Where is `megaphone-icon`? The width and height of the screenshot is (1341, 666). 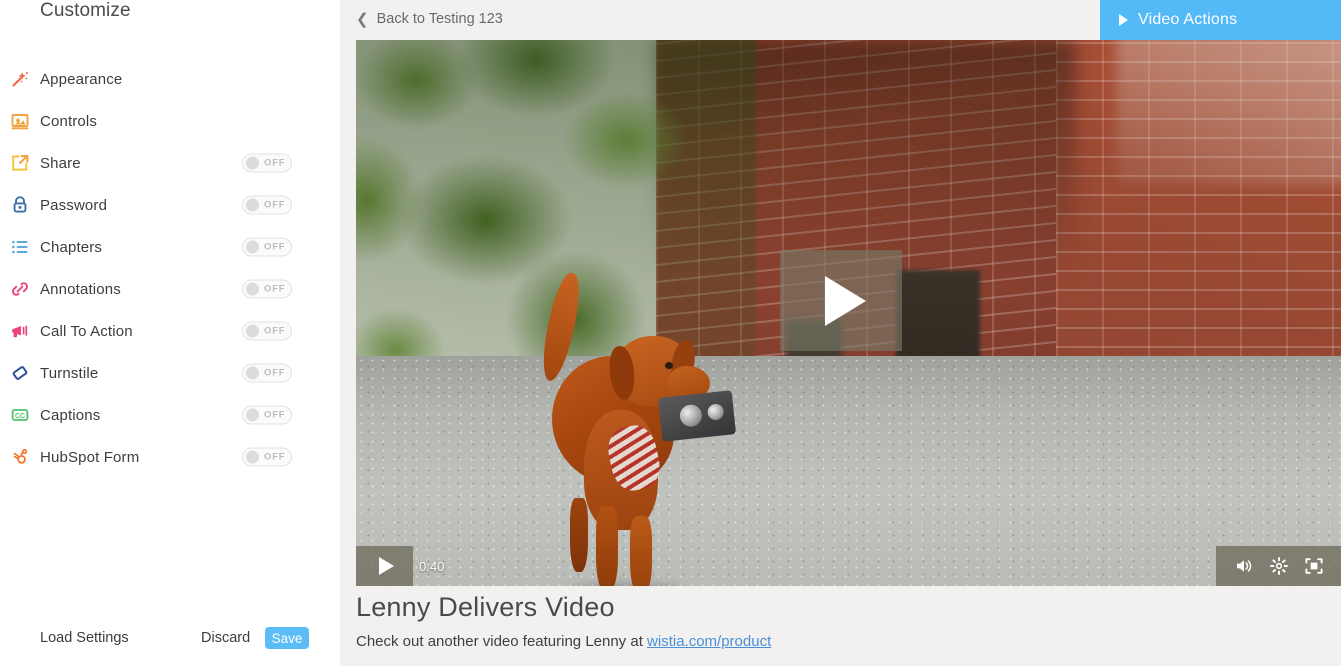 megaphone-icon is located at coordinates (20, 331).